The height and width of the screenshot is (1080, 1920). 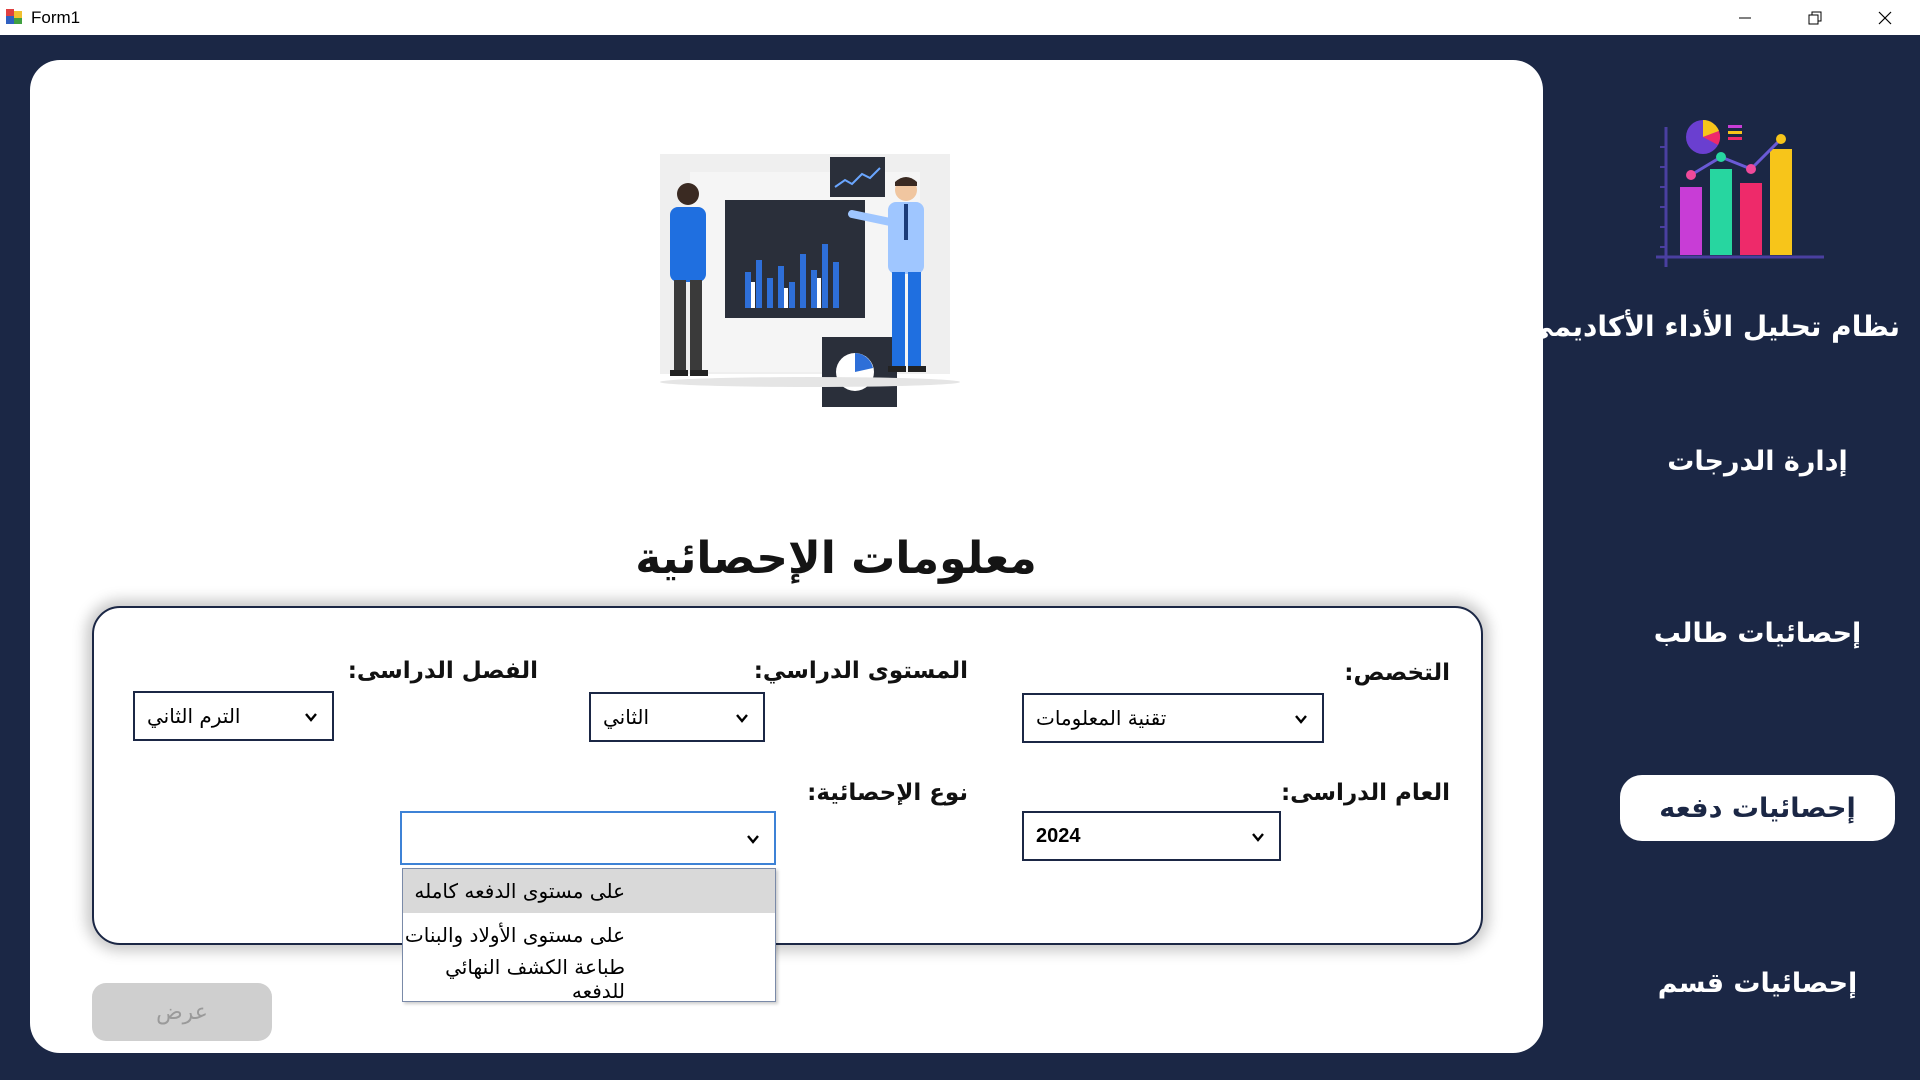 What do you see at coordinates (677, 717) in the screenshot?
I see `level-combobox: الثاني` at bounding box center [677, 717].